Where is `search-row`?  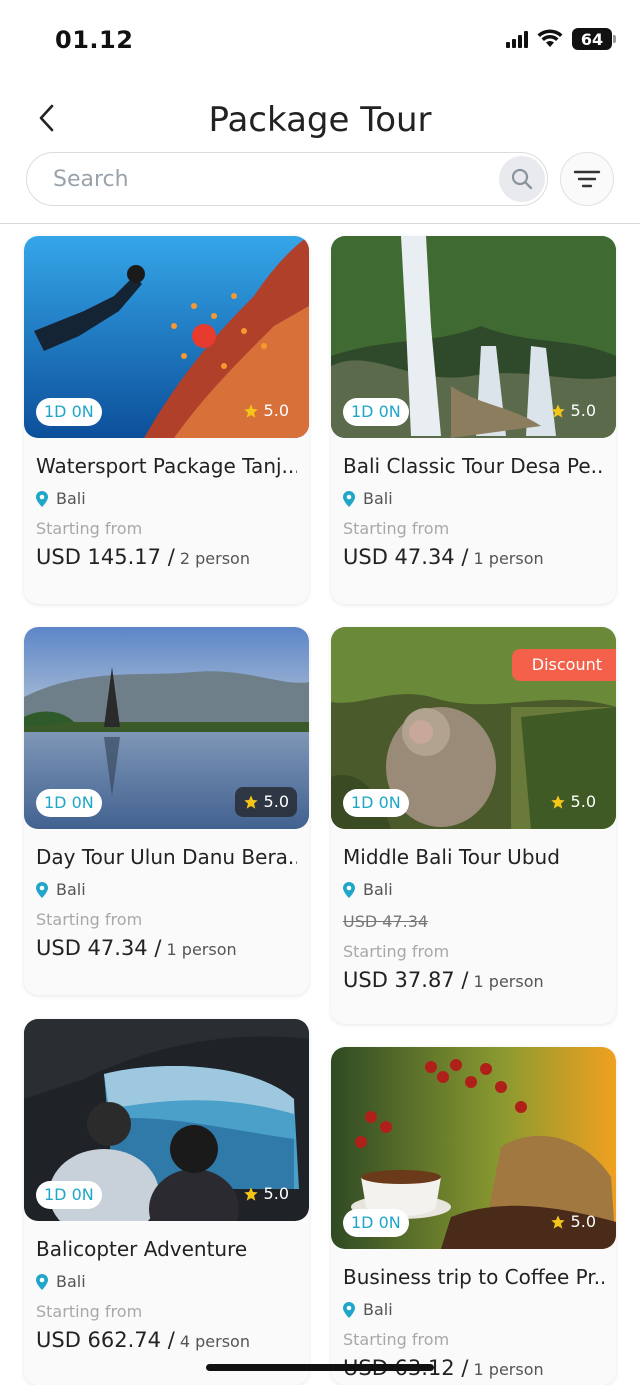 search-row is located at coordinates (320, 179).